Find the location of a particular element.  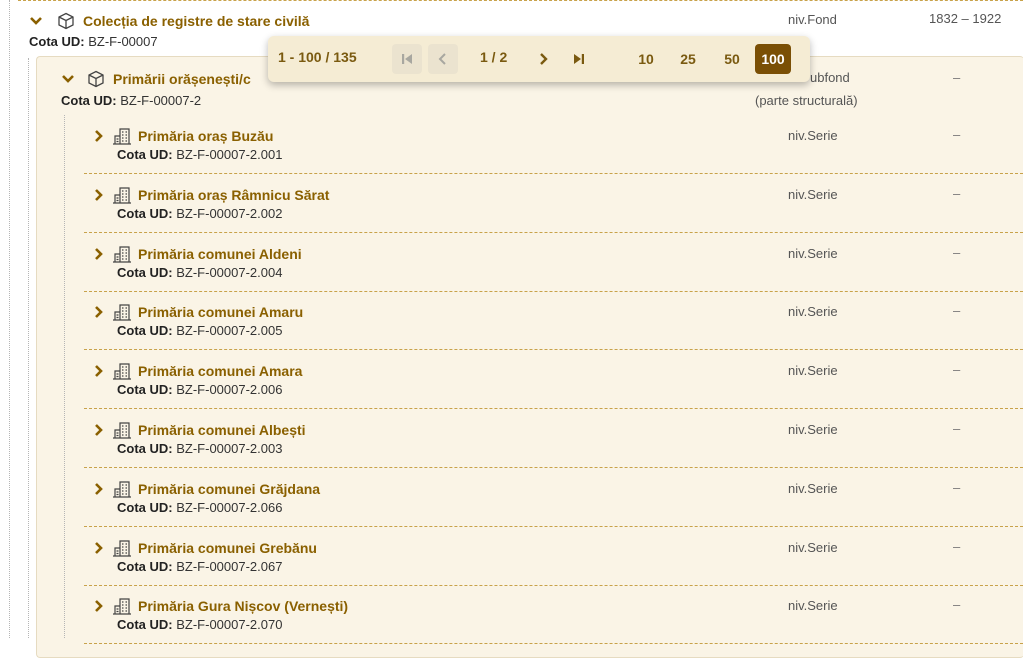

cota-value: BZ-F-00007-2.070 is located at coordinates (229, 625).